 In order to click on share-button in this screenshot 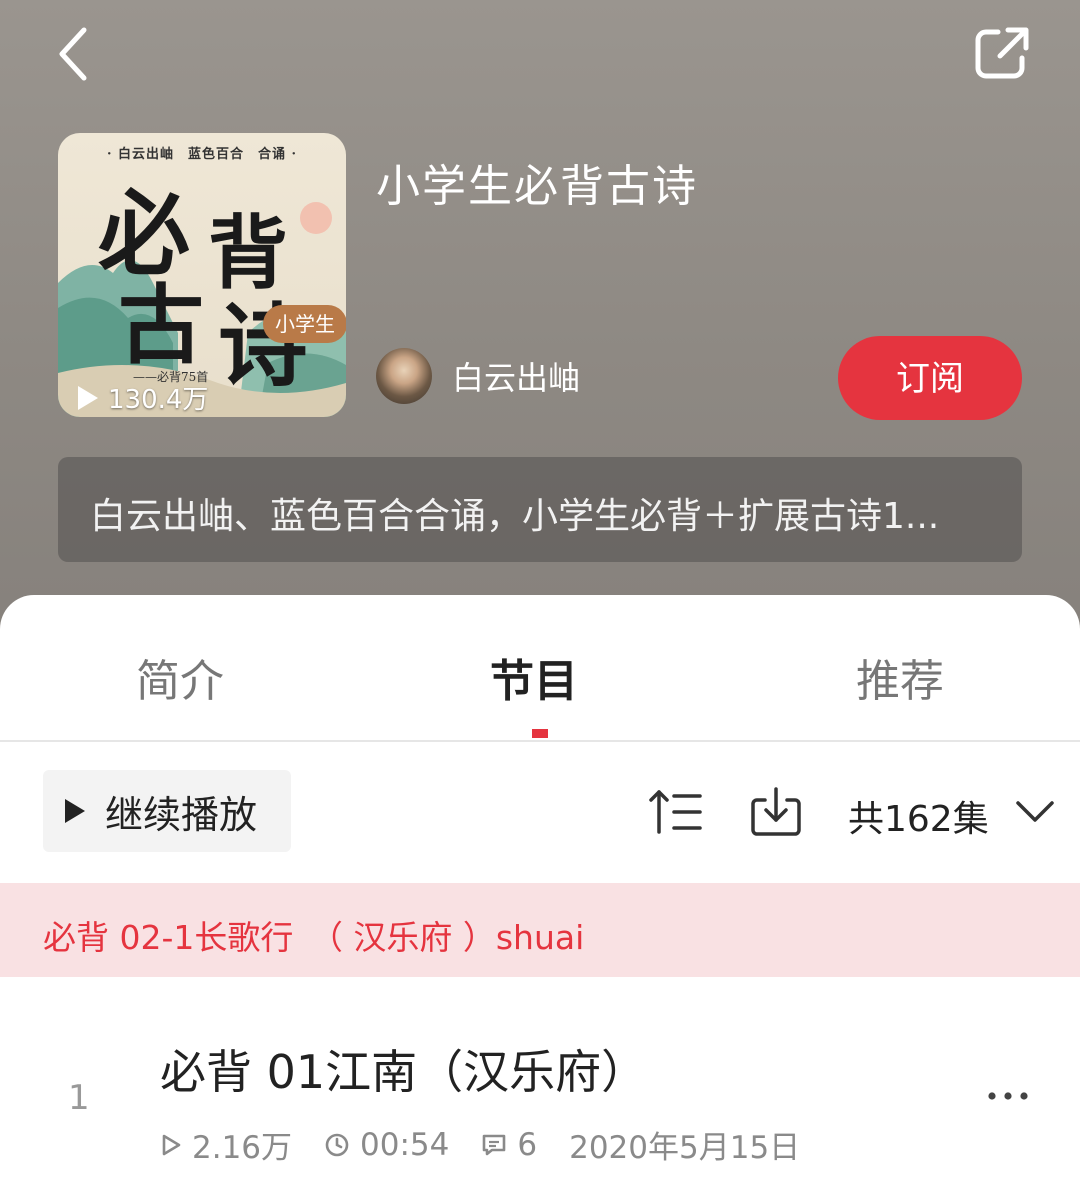, I will do `click(1003, 54)`.